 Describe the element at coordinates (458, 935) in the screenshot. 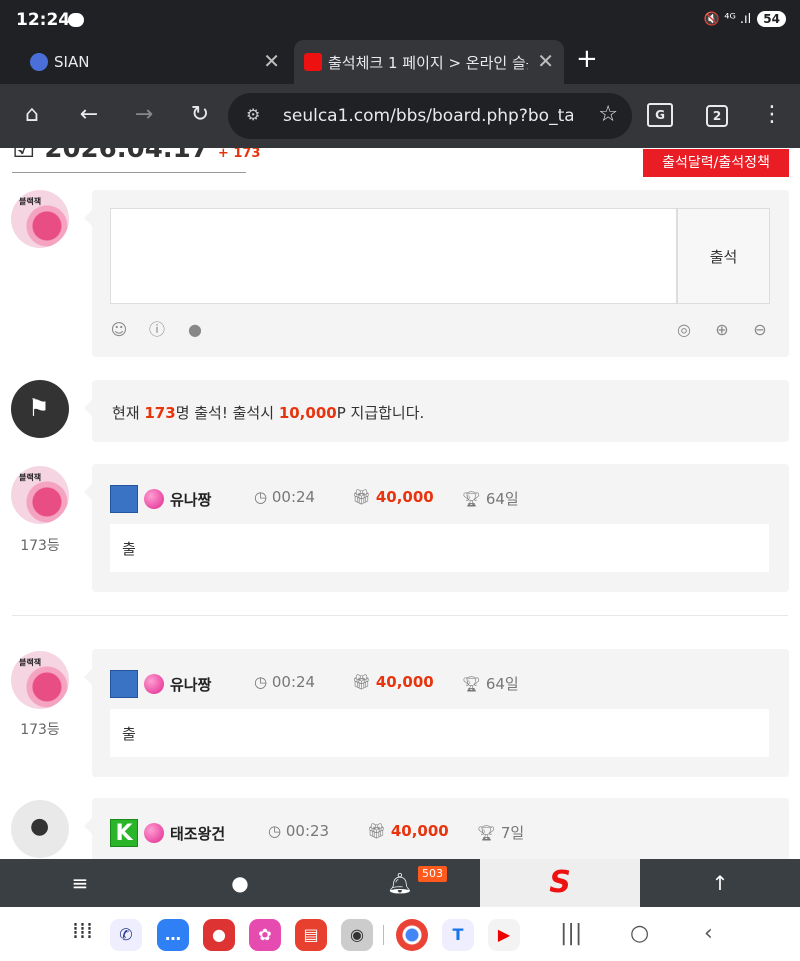

I see `t-app-icon: T` at that location.